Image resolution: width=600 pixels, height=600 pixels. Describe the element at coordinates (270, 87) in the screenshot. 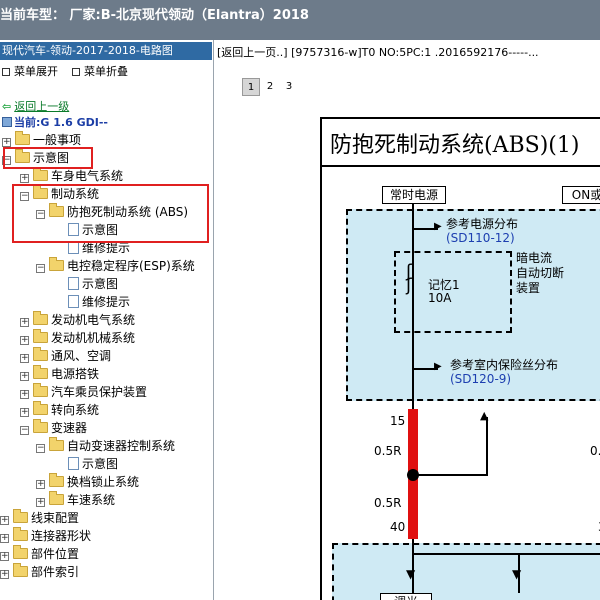

I see `page-2-button: 2` at that location.